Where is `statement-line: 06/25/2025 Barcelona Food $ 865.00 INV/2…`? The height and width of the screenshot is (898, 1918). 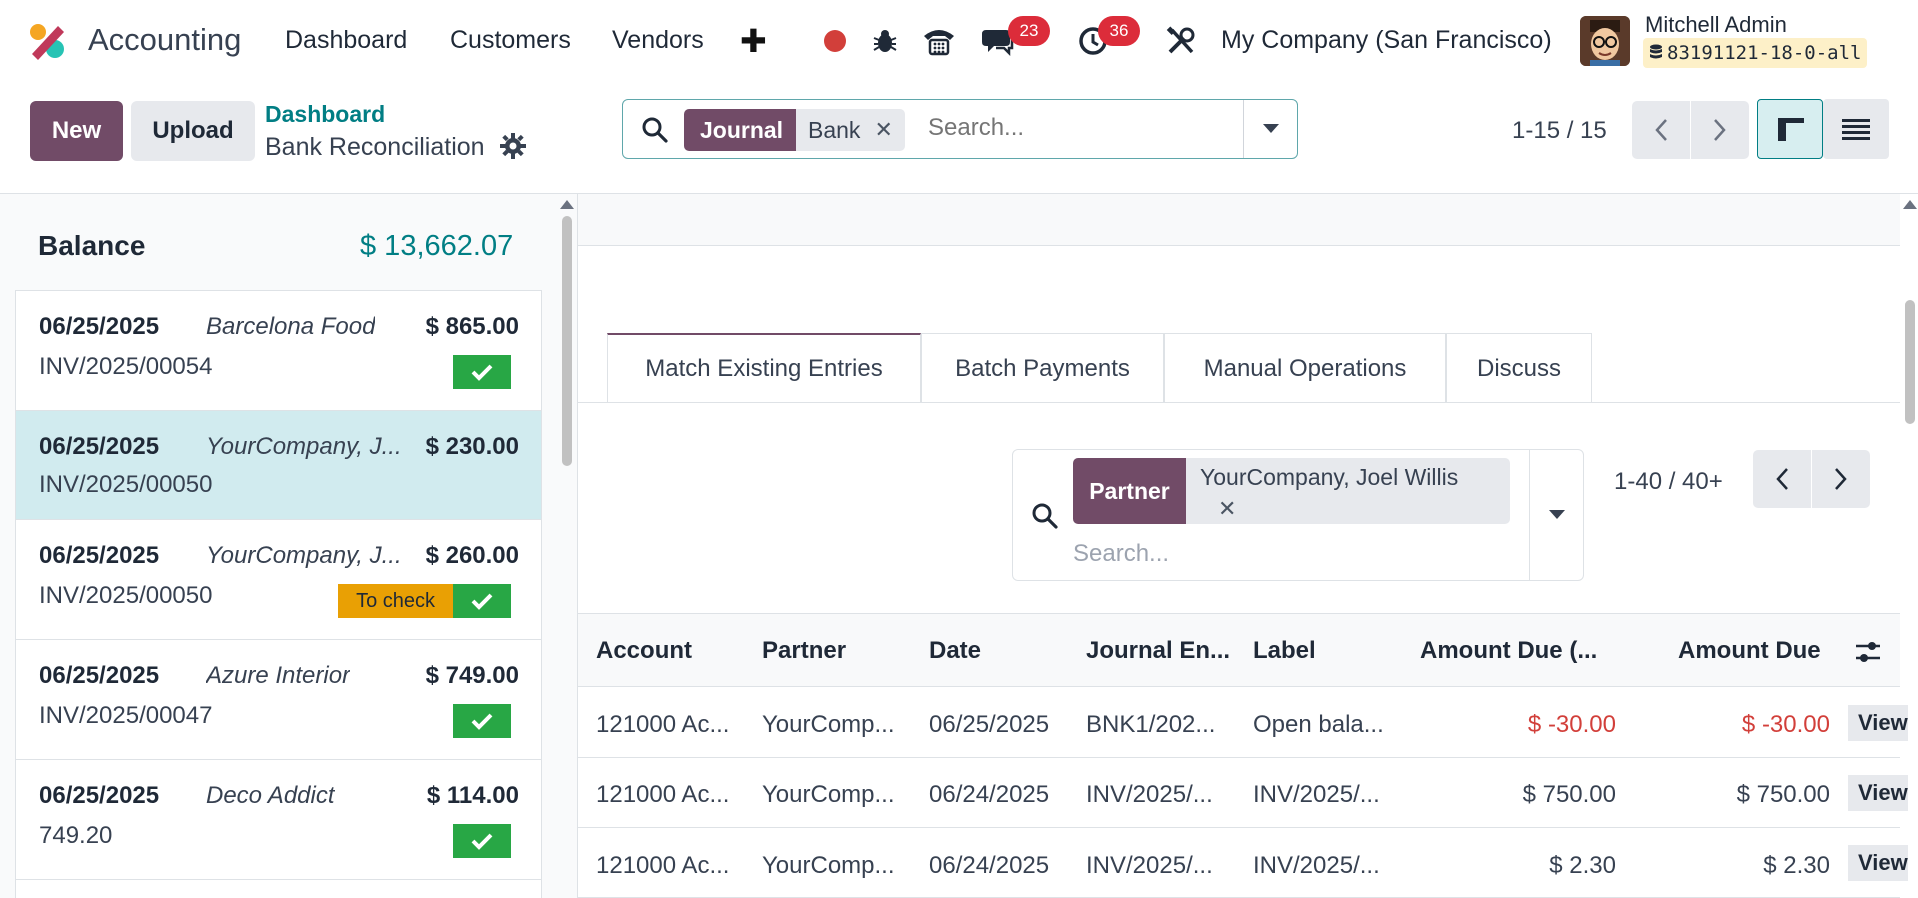
statement-line: 06/25/2025 Barcelona Food $ 865.00 INV/2… is located at coordinates (278, 350).